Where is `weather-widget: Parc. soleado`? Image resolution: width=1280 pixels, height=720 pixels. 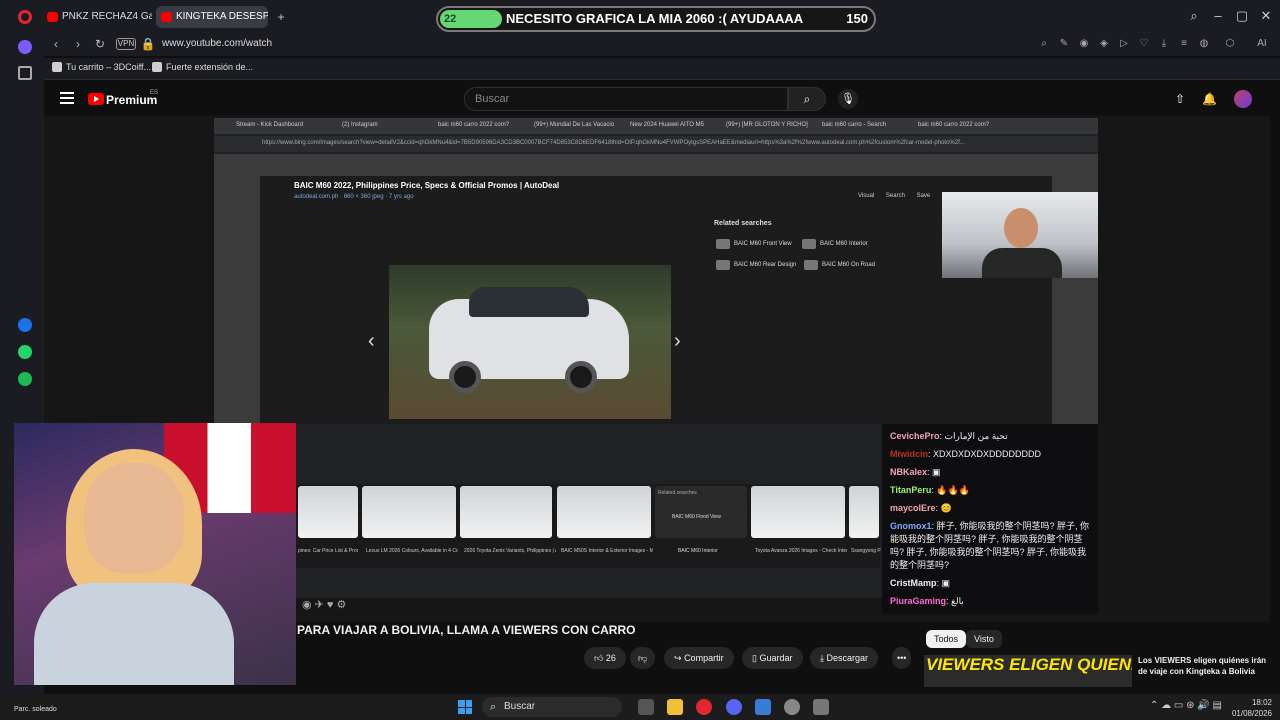 weather-widget: Parc. soleado is located at coordinates (35, 709).